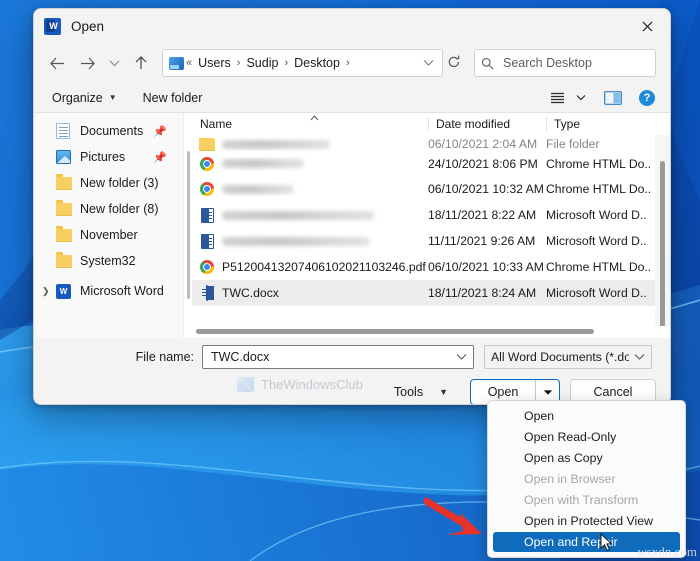 Image resolution: width=700 pixels, height=561 pixels. Describe the element at coordinates (568, 357) in the screenshot. I see `file-type-combobox: All Word Documents (*.docx;*.ι` at that location.